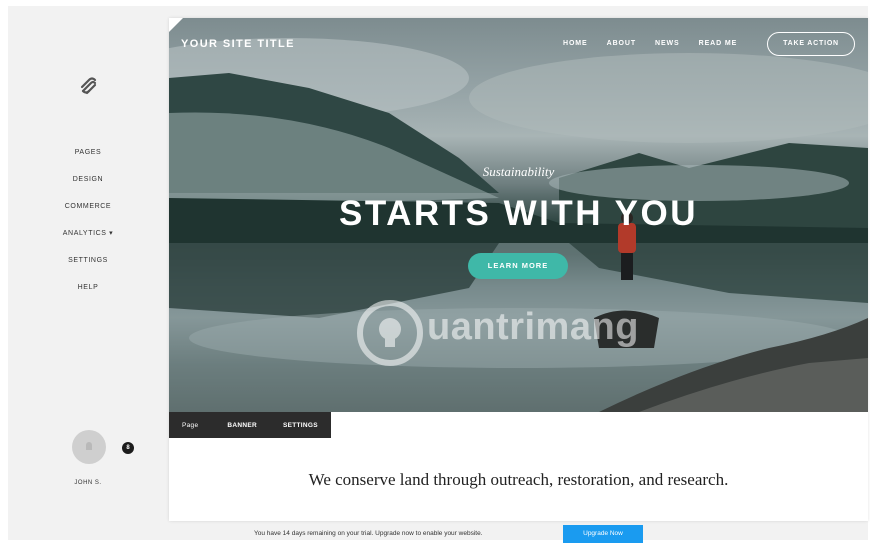 The image size is (870, 547). I want to click on sidebar-item-analytics: ANALYTICS ▾, so click(88, 240).